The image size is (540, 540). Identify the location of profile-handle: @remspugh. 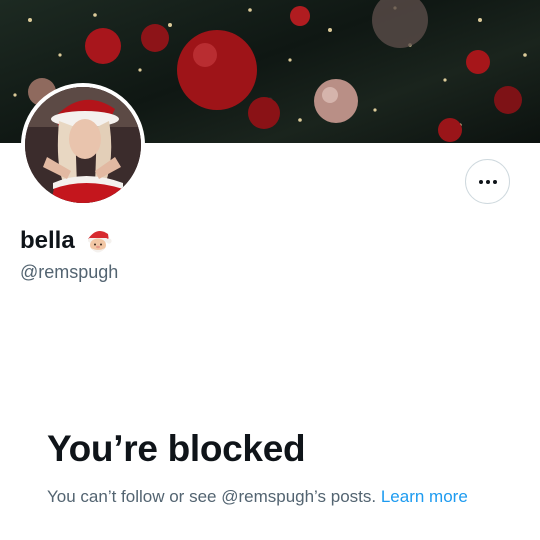
(69, 272).